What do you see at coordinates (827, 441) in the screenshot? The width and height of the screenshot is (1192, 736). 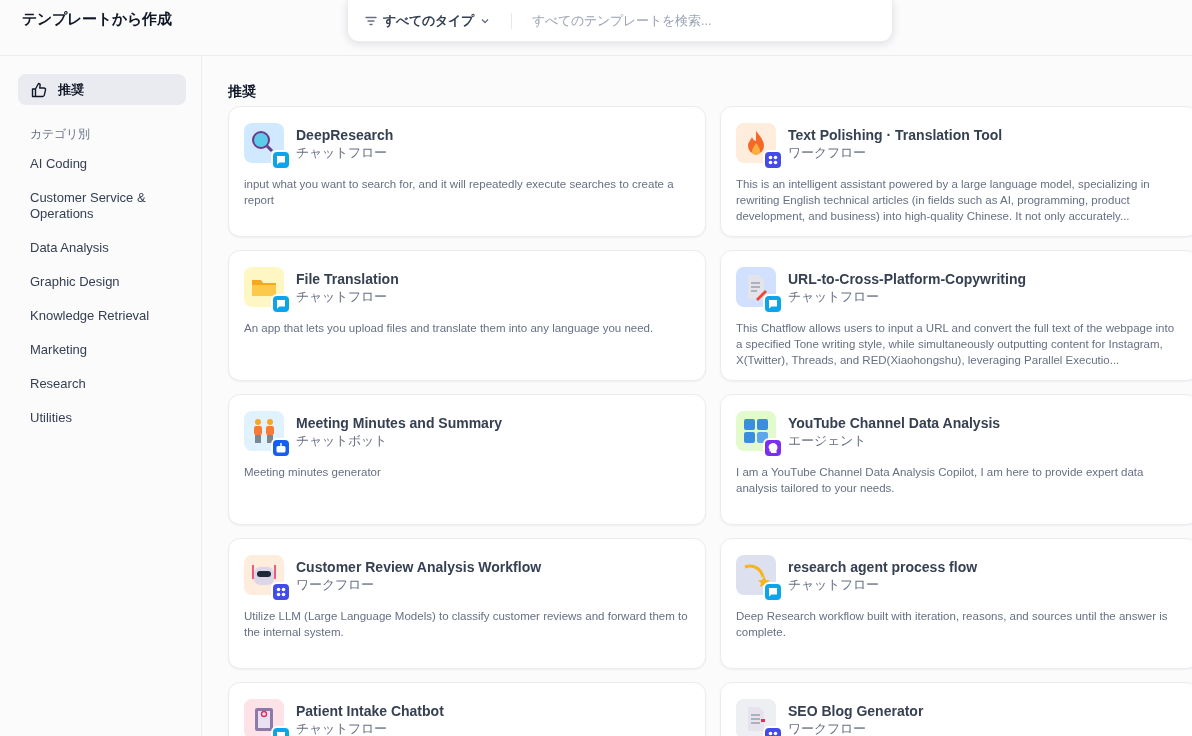 I see `type-label: エージェント` at bounding box center [827, 441].